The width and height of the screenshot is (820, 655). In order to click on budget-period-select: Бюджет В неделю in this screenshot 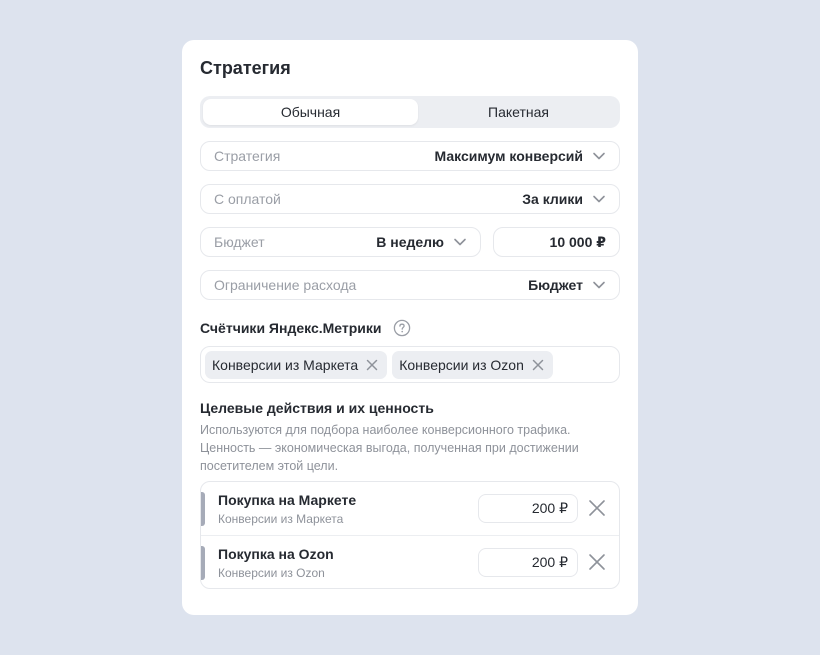, I will do `click(340, 242)`.